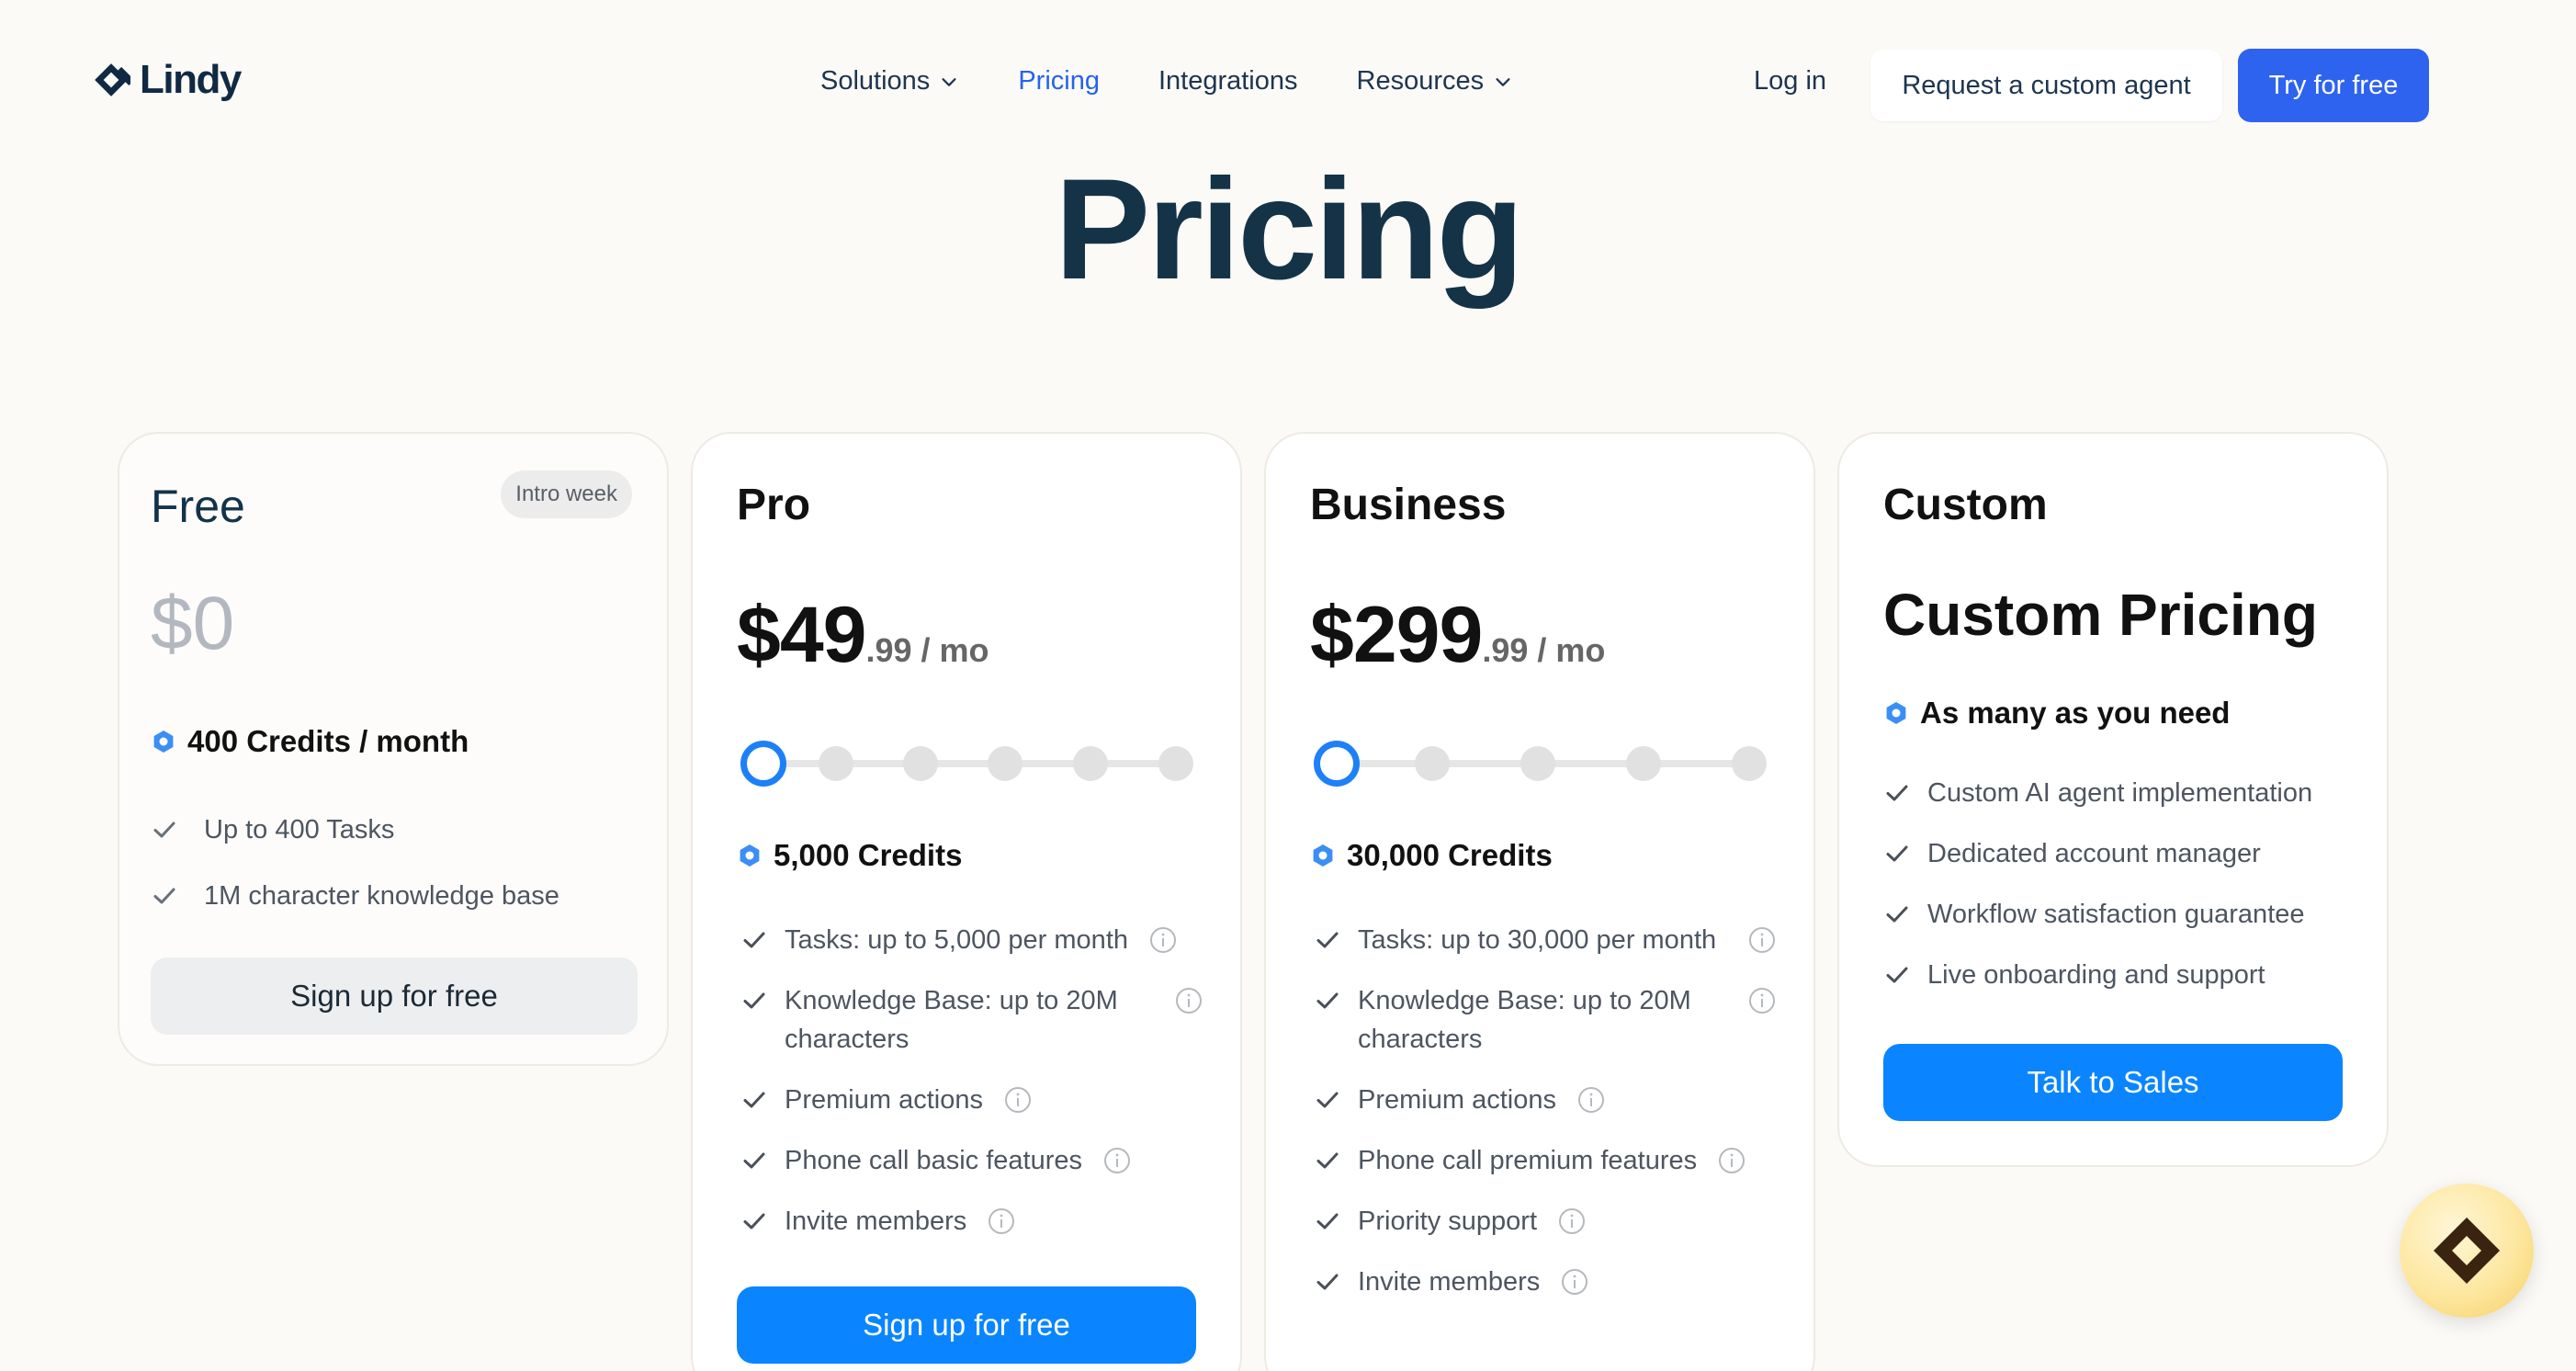  Describe the element at coordinates (966, 1325) in the screenshot. I see `pro-signup-button: Sign up for free` at that location.